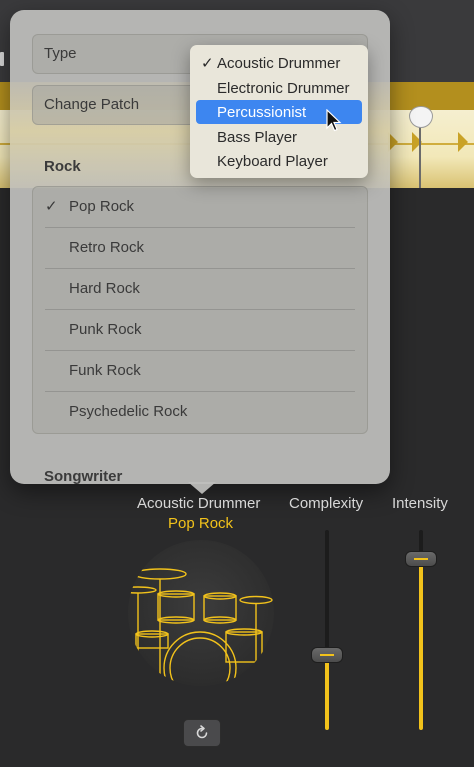  I want to click on menu-item-label: Percussionist, so click(262, 112).